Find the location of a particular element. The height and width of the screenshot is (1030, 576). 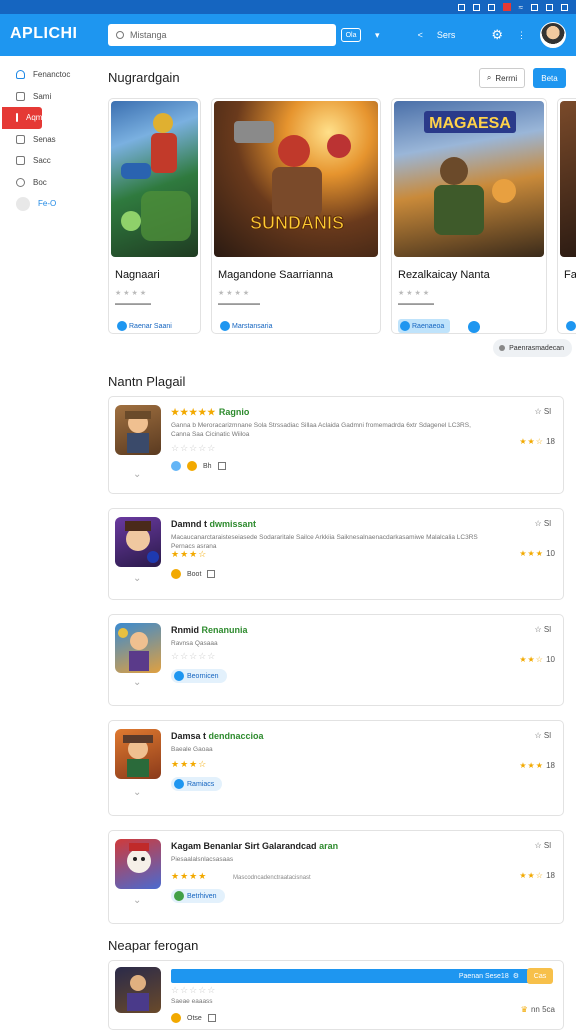

card-tag: Raenar Saani is located at coordinates (146, 326).